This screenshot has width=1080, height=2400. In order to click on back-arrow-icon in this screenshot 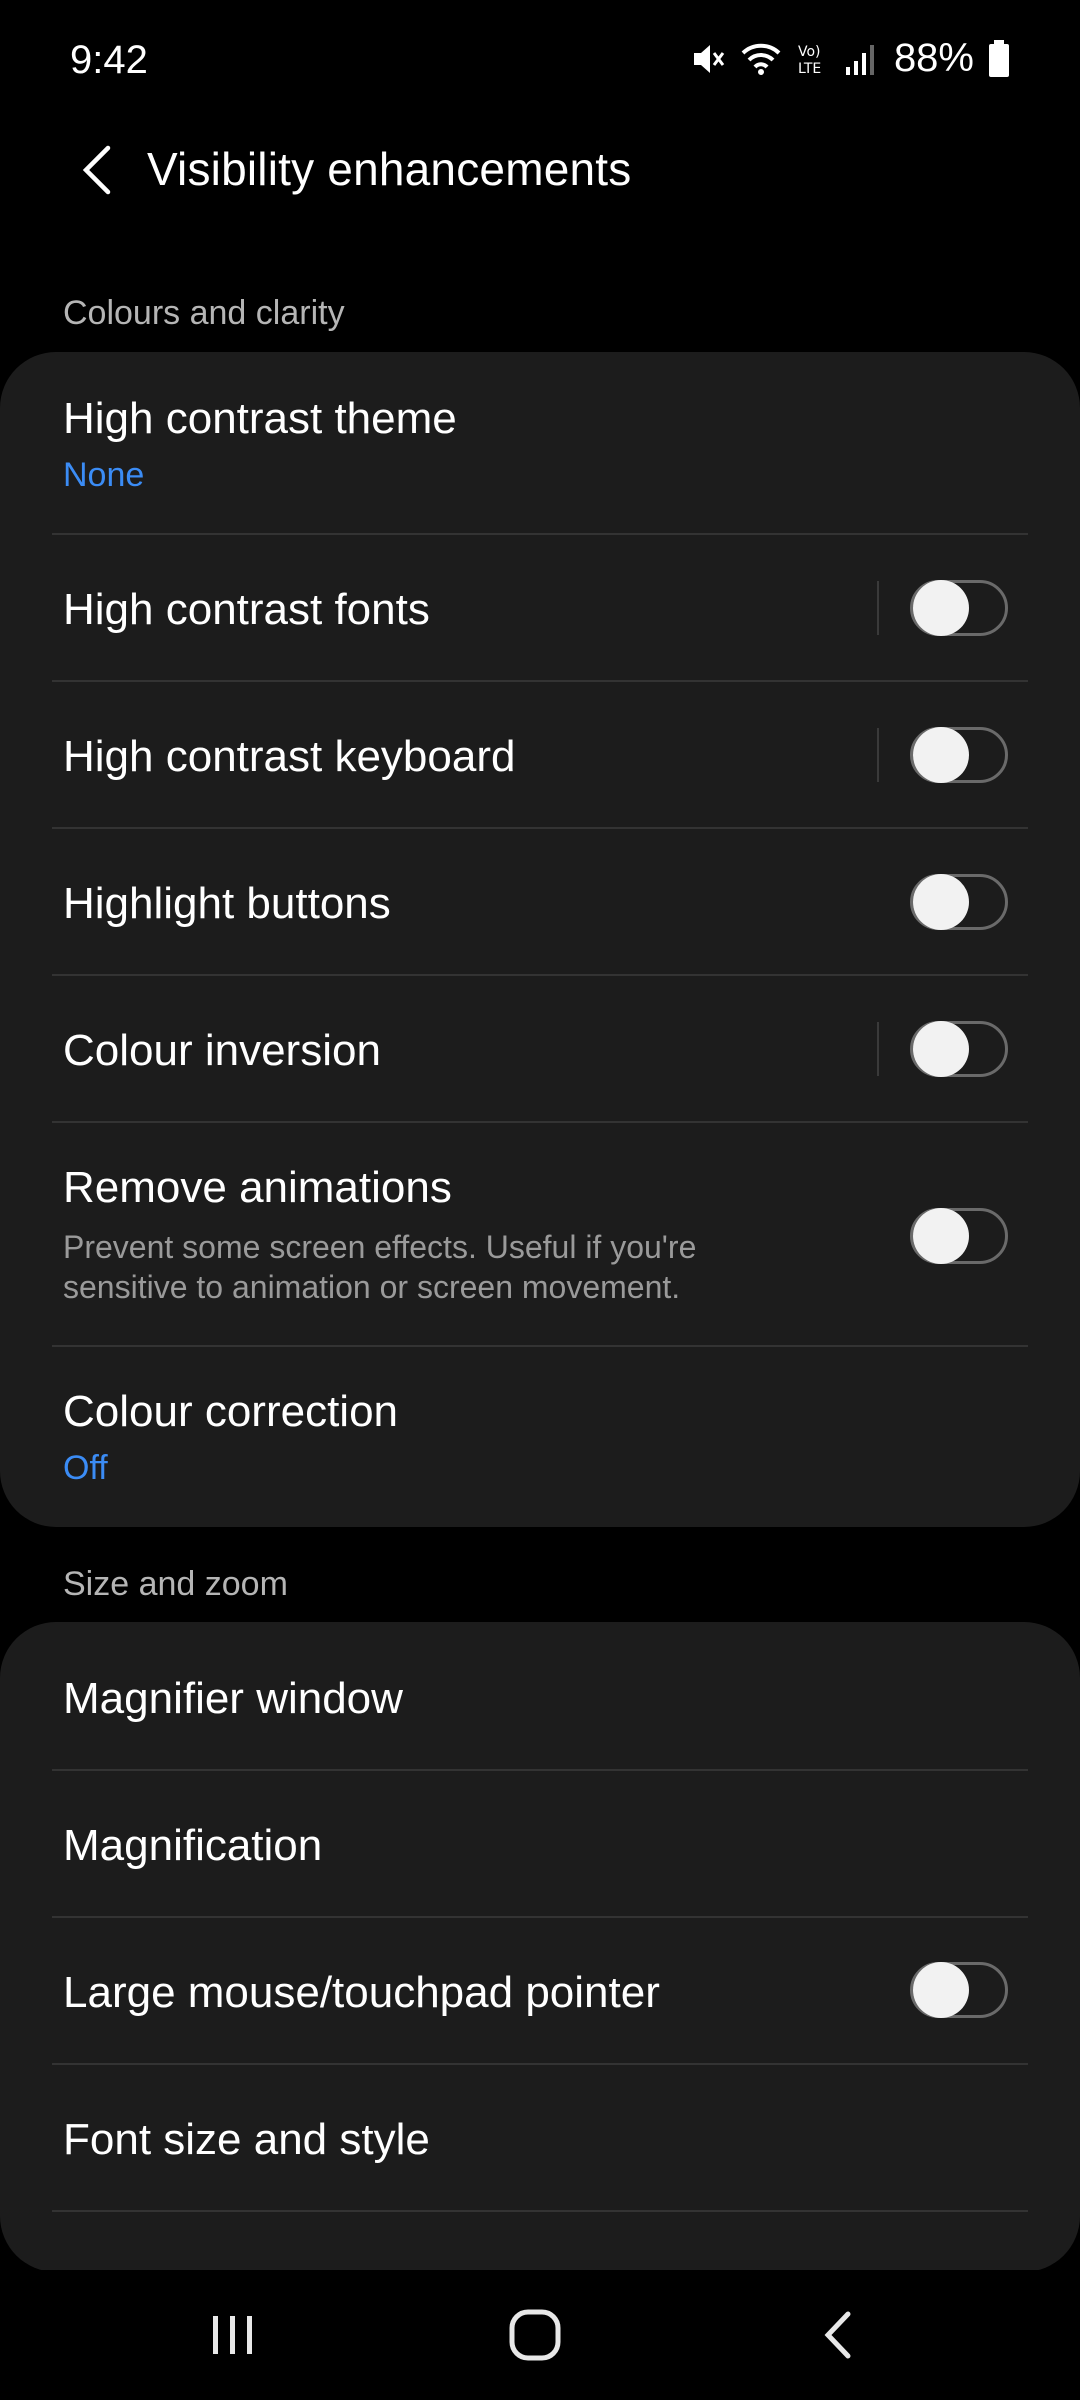, I will do `click(96, 170)`.